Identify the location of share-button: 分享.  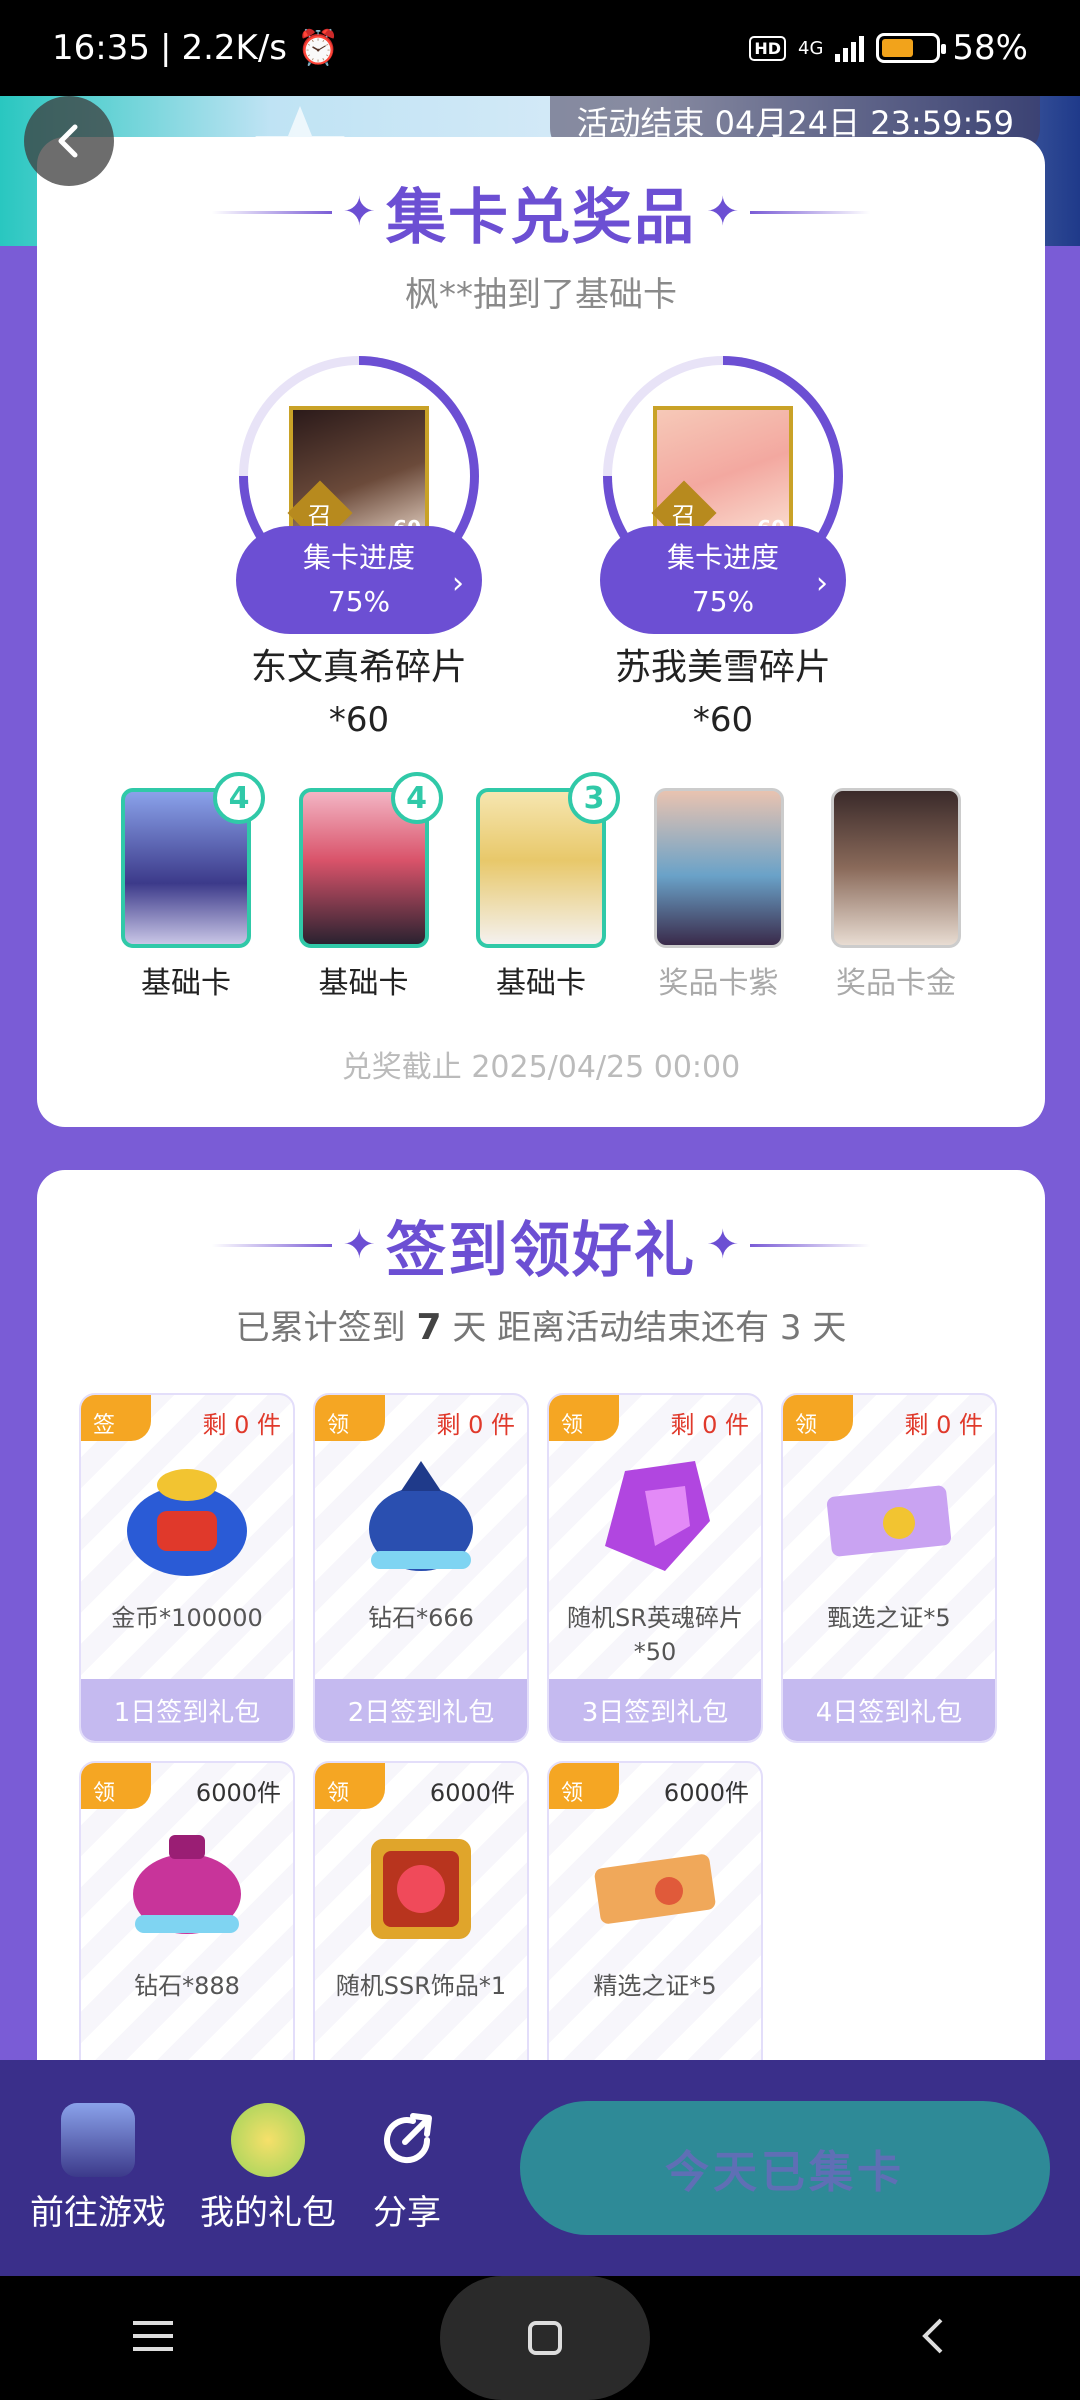
(407, 2168).